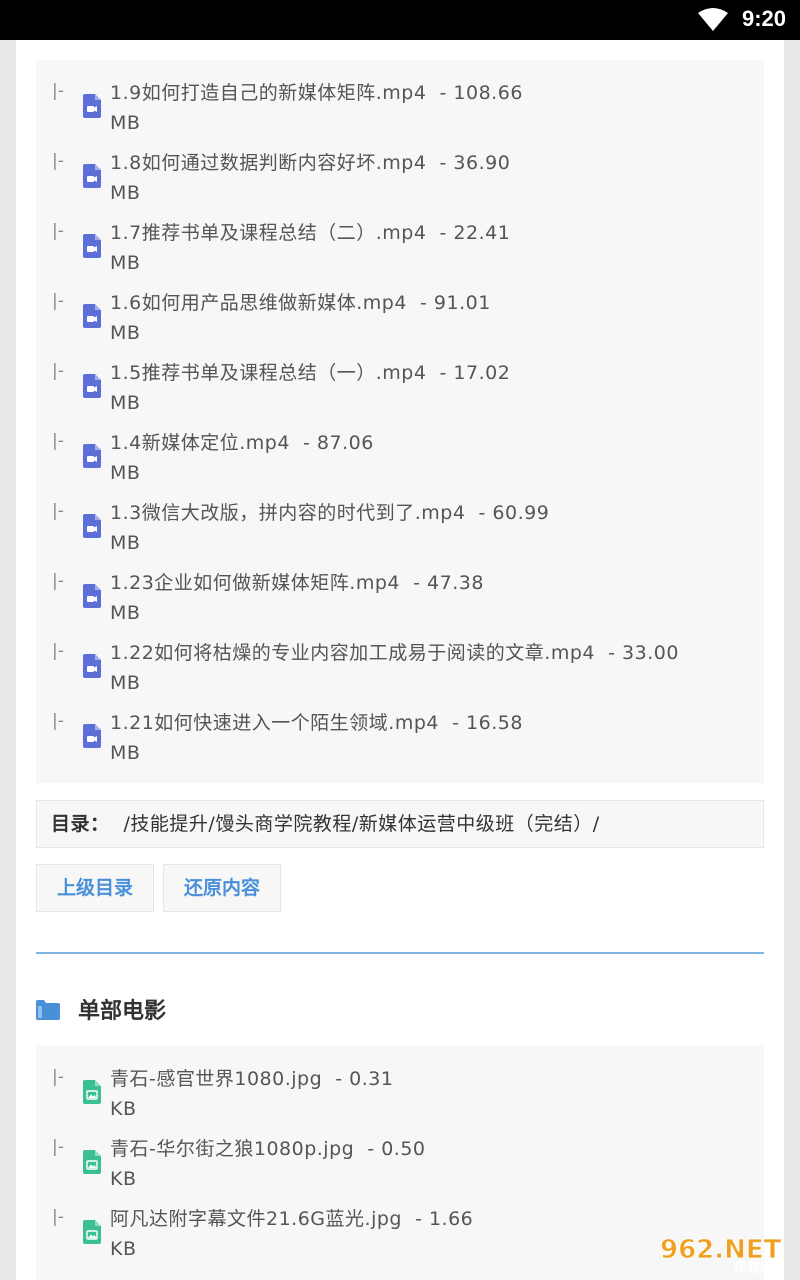 The image size is (800, 1280). What do you see at coordinates (494, 723) in the screenshot?
I see `file-size: 16.58` at bounding box center [494, 723].